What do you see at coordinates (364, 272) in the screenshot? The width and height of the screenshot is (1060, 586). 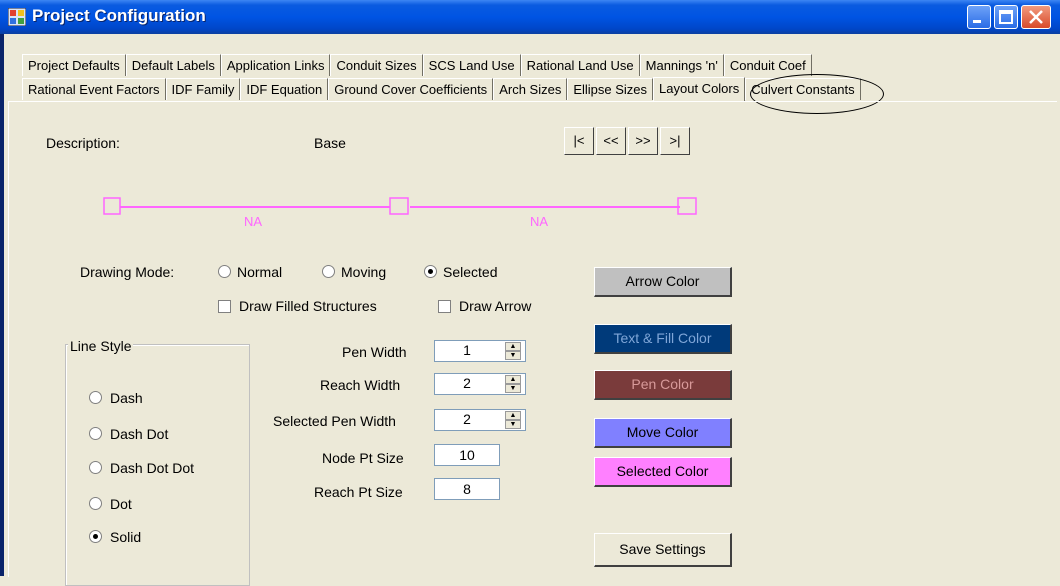 I see `drawing-mode-moving-label: Moving` at bounding box center [364, 272].